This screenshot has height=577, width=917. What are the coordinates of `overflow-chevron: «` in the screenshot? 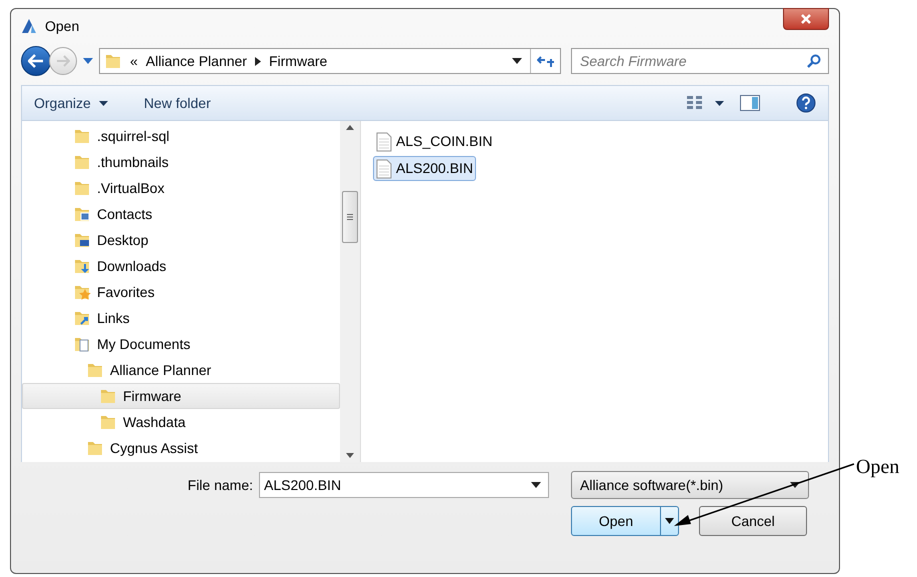 It's located at (134, 61).